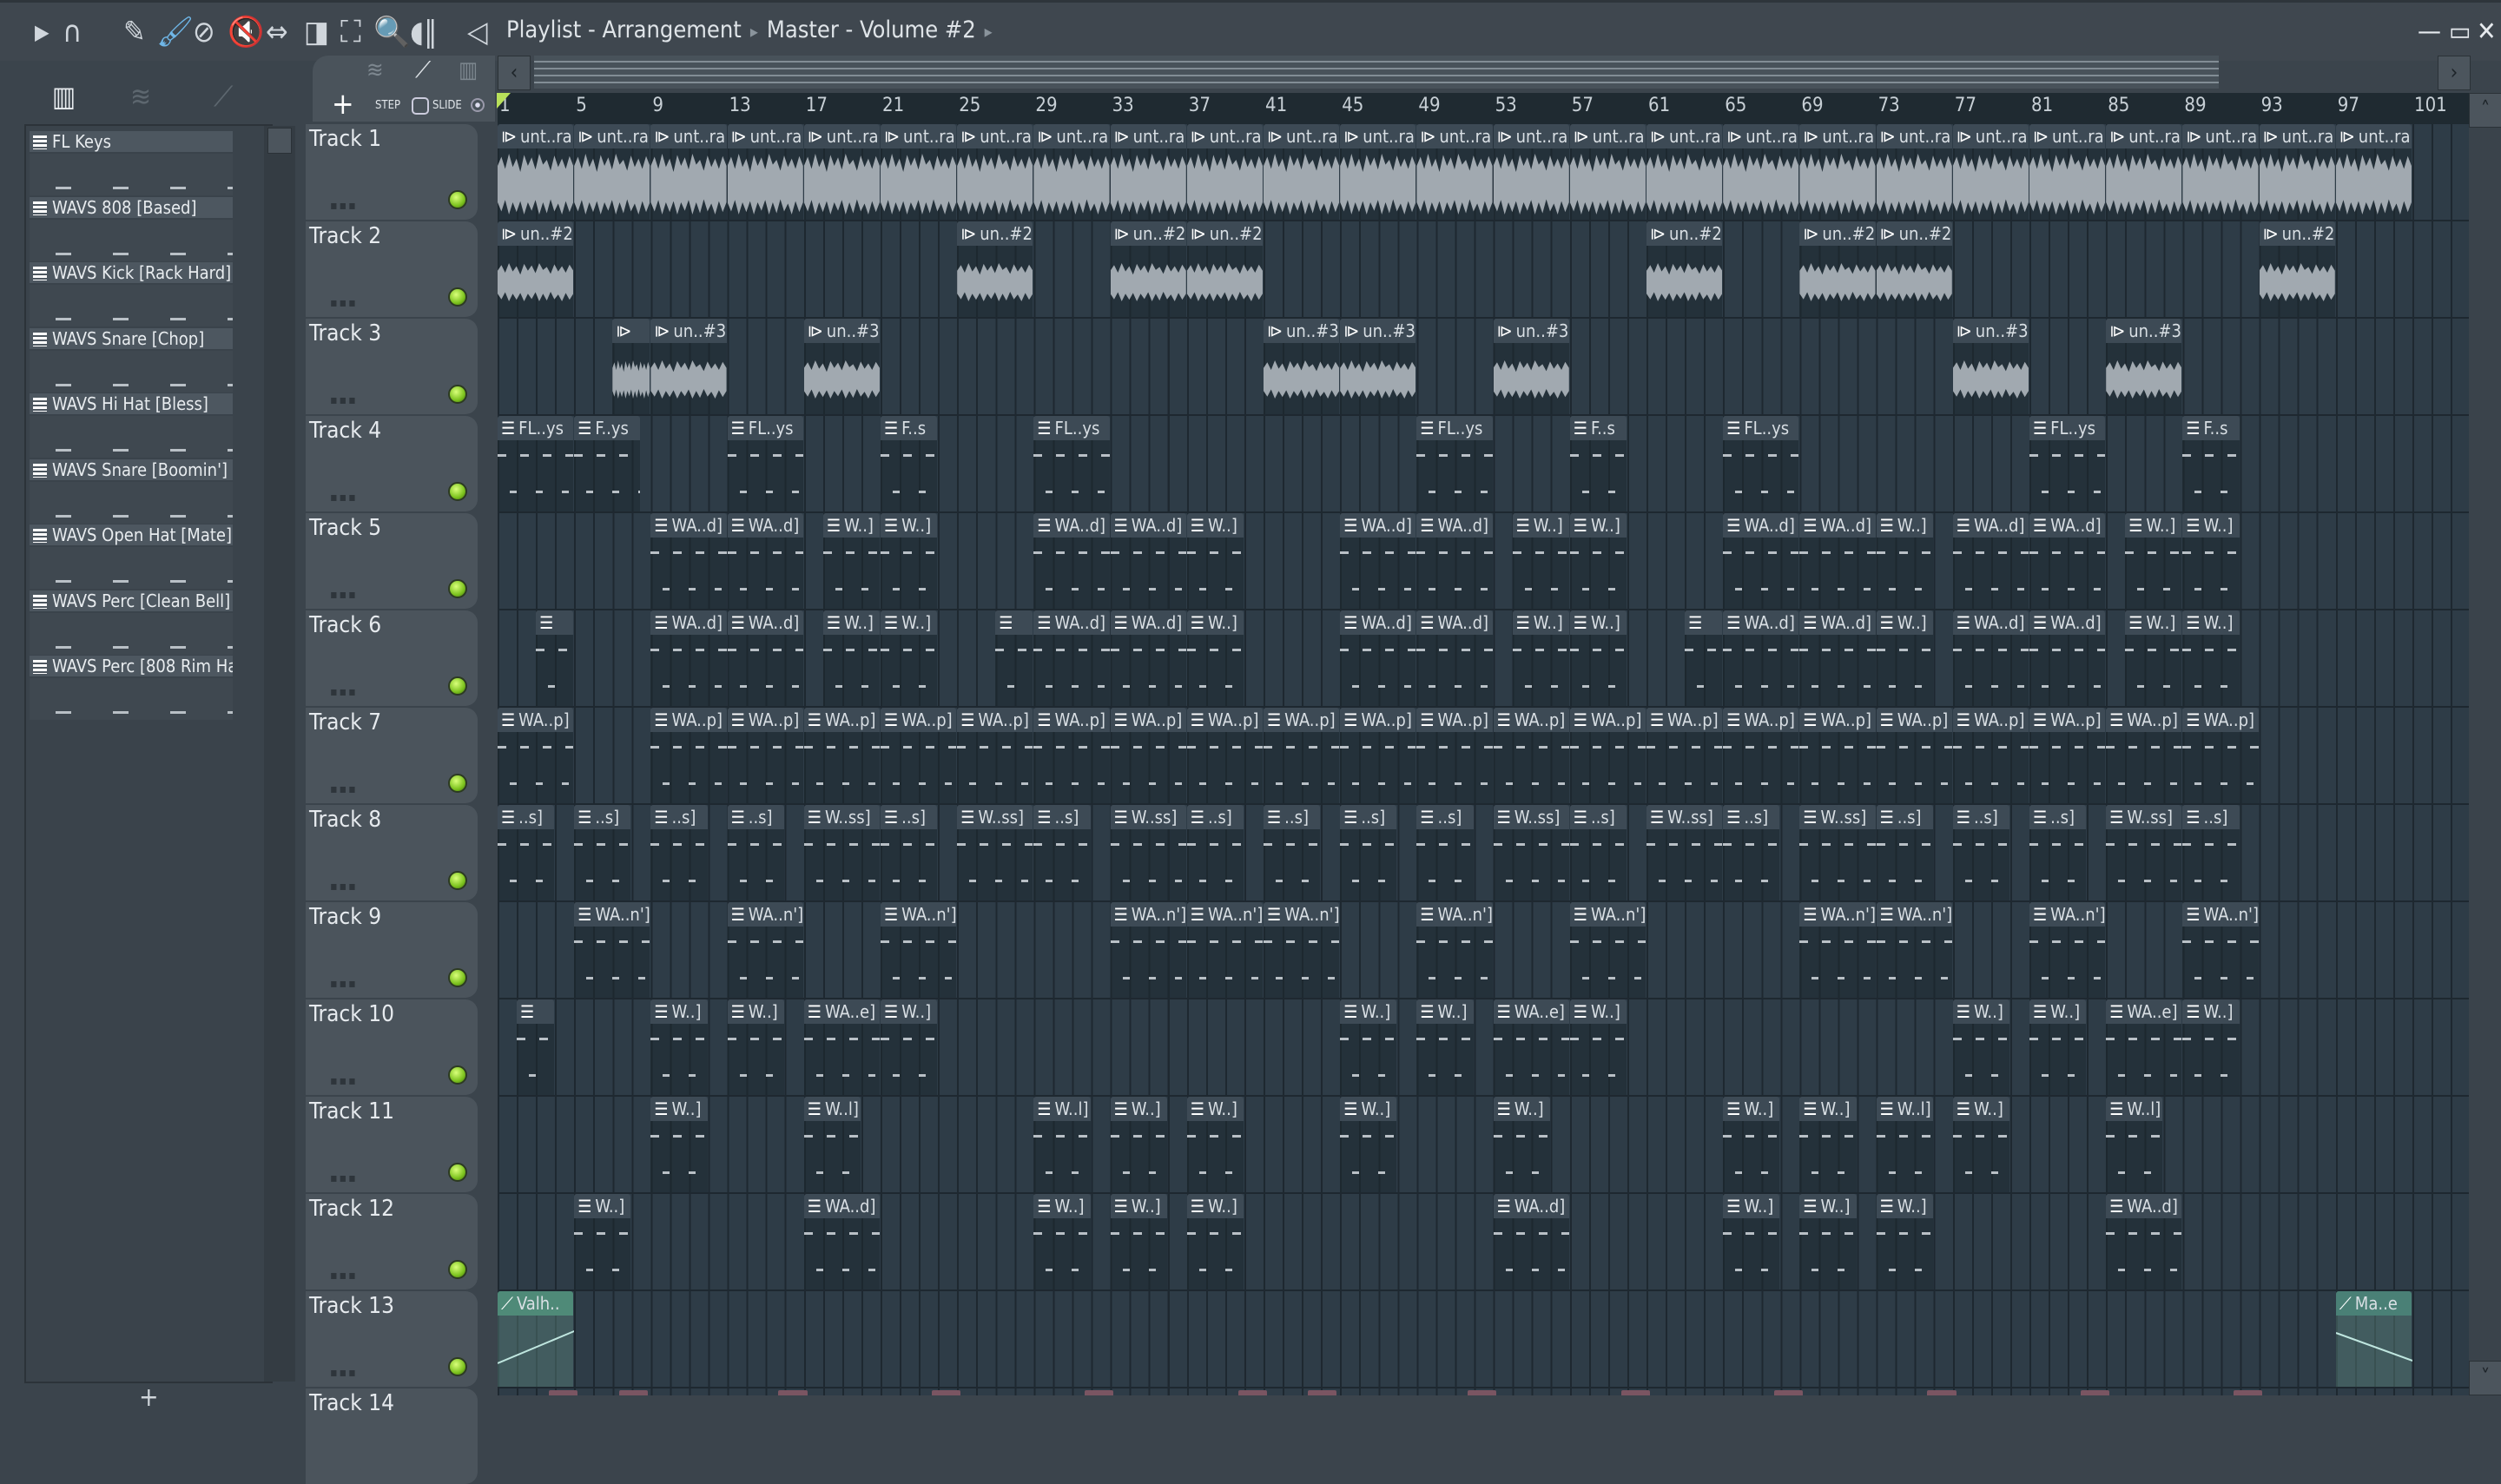 The width and height of the screenshot is (2501, 1484). I want to click on track-name: Track 12, so click(351, 1209).